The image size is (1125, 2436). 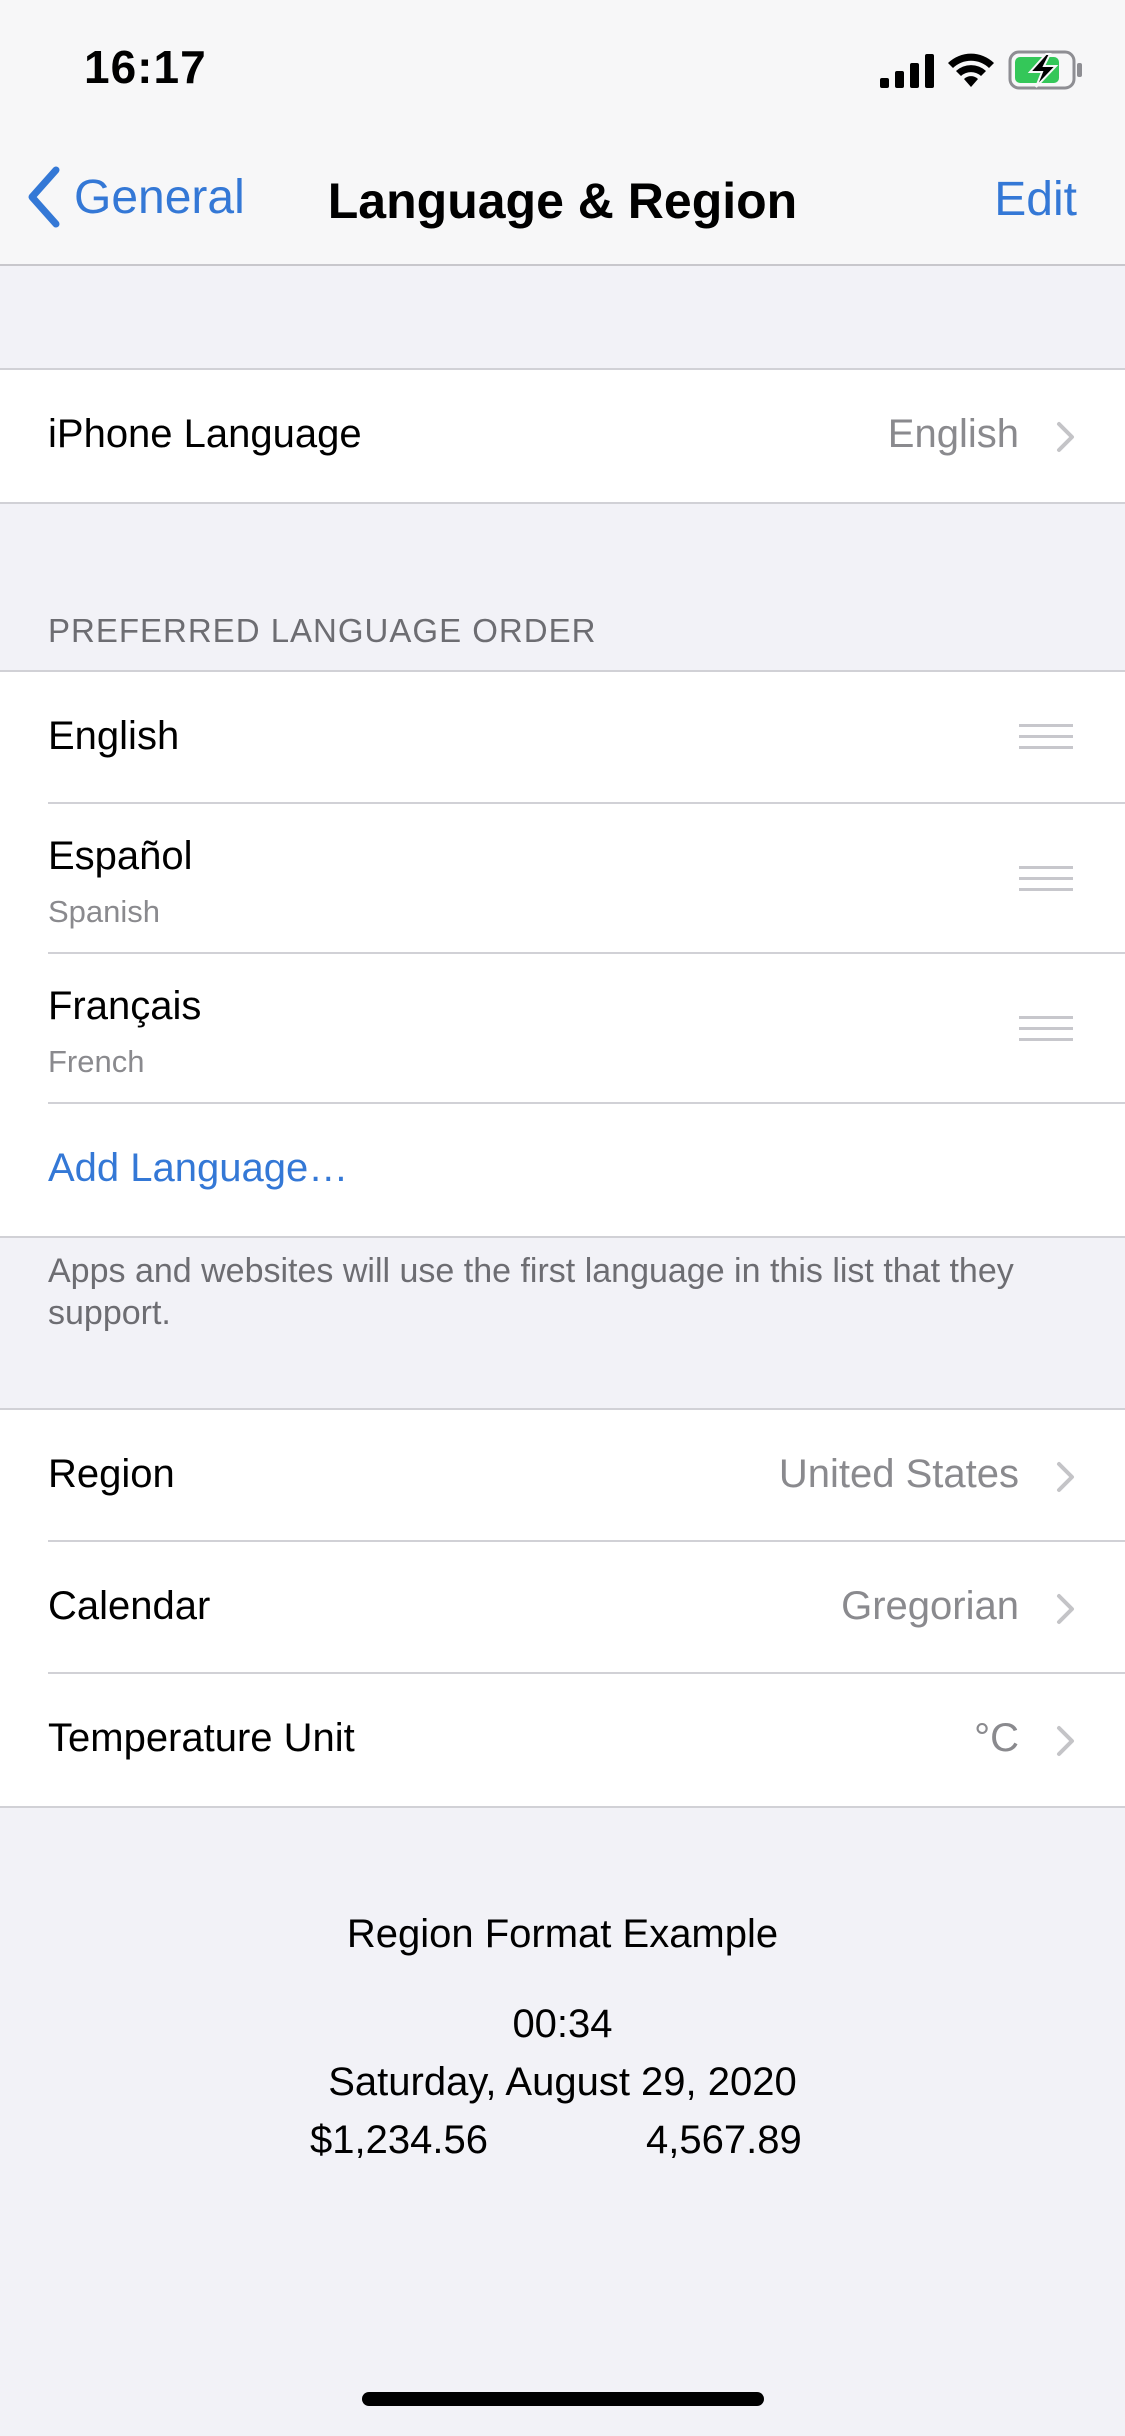 I want to click on edit-button: Edit, so click(x=1035, y=199).